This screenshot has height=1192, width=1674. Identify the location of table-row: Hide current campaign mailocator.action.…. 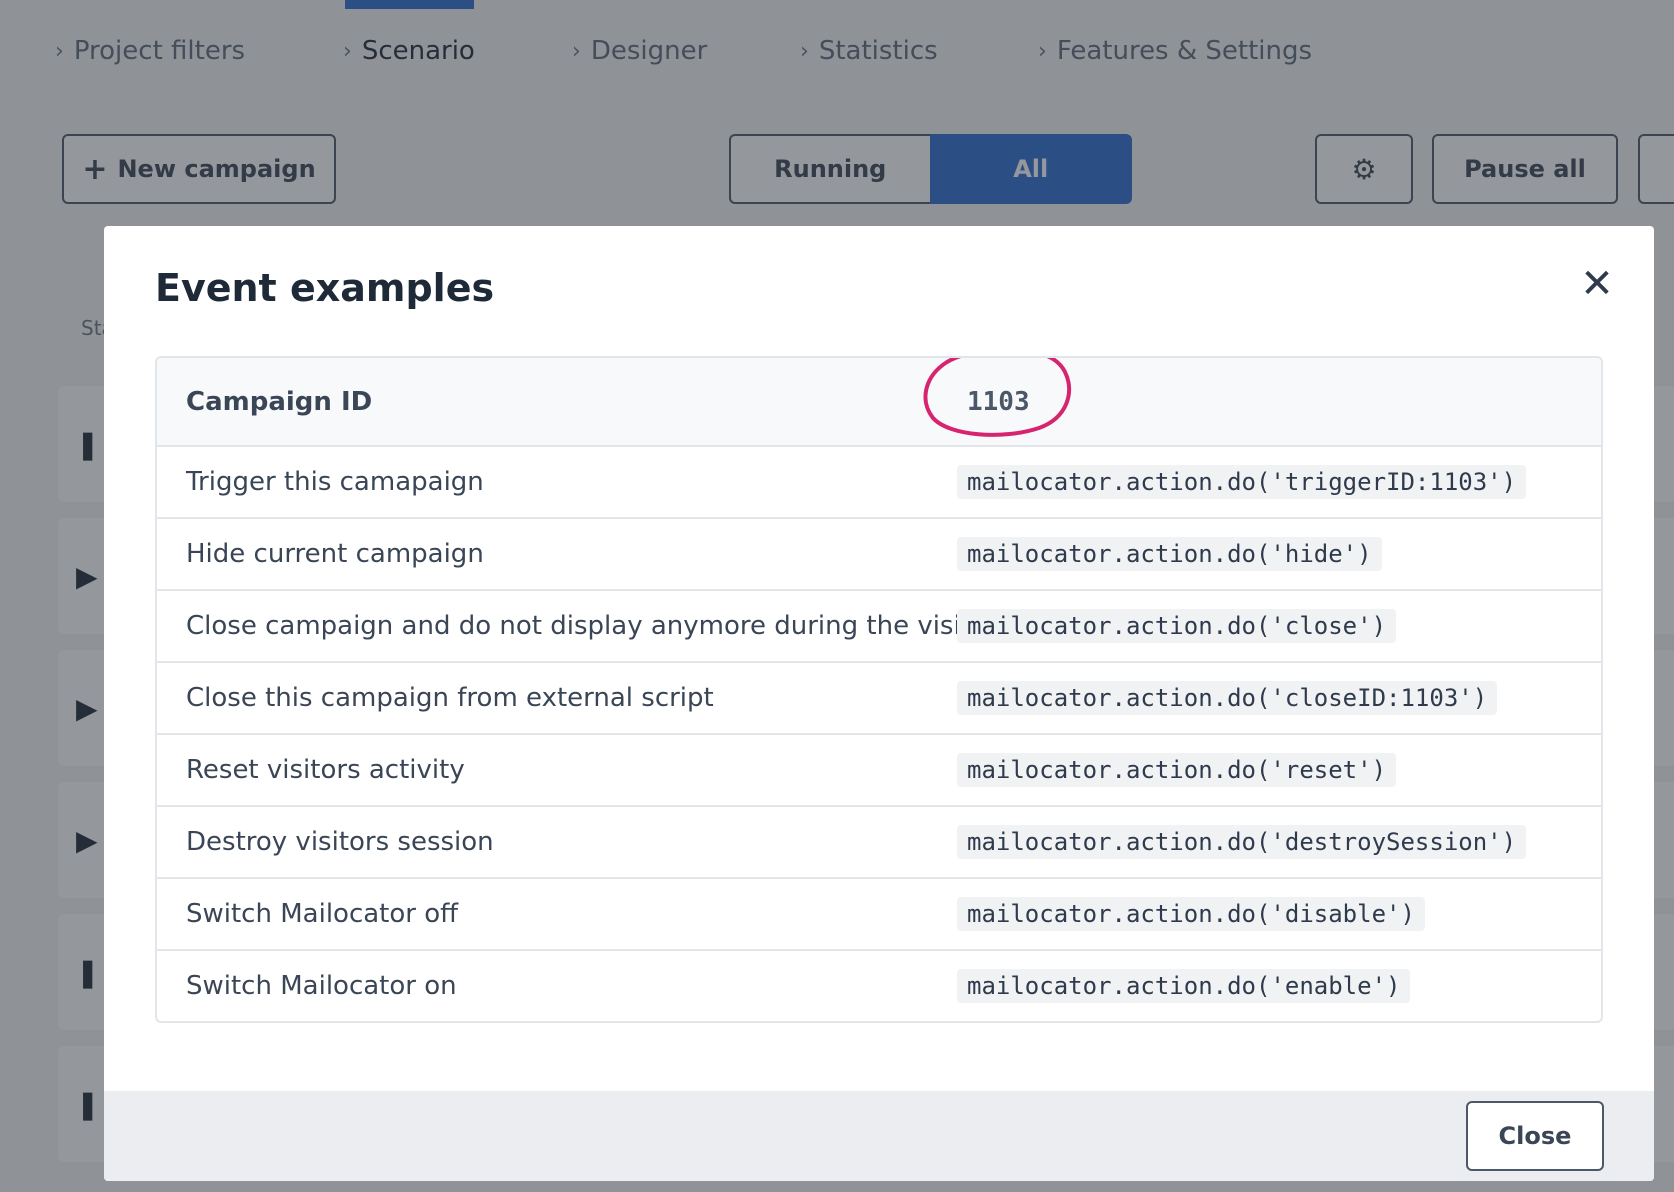
(879, 553).